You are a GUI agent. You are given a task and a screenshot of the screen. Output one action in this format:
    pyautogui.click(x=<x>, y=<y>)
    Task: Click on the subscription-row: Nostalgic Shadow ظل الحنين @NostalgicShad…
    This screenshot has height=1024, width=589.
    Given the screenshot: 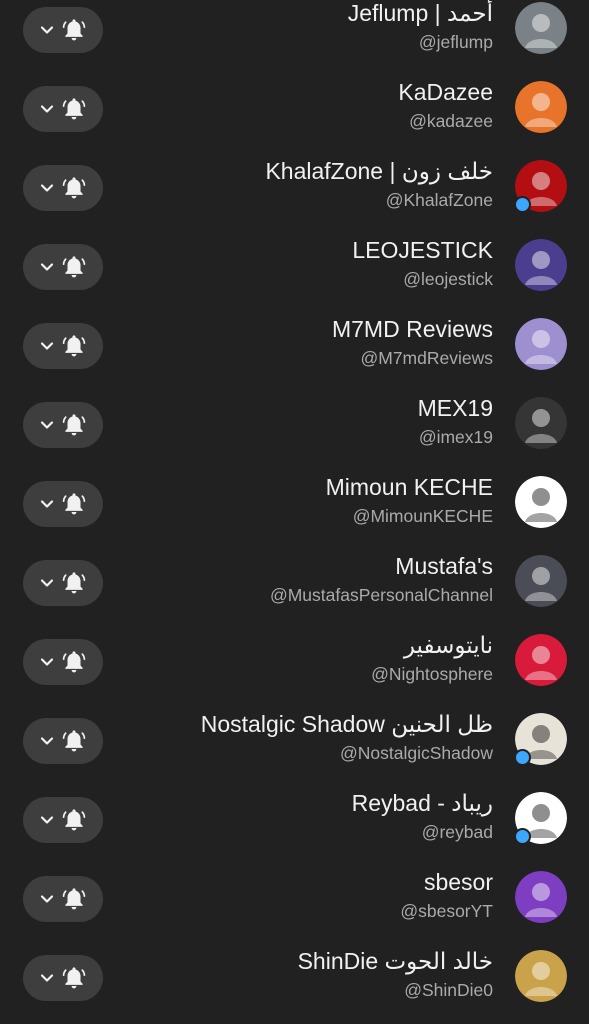 What is the action you would take?
    pyautogui.click(x=294, y=730)
    